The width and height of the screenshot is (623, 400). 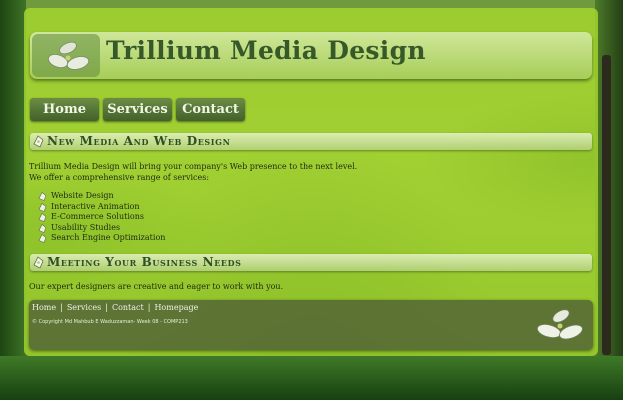 I want to click on nav-home-button: Home, so click(x=64, y=109).